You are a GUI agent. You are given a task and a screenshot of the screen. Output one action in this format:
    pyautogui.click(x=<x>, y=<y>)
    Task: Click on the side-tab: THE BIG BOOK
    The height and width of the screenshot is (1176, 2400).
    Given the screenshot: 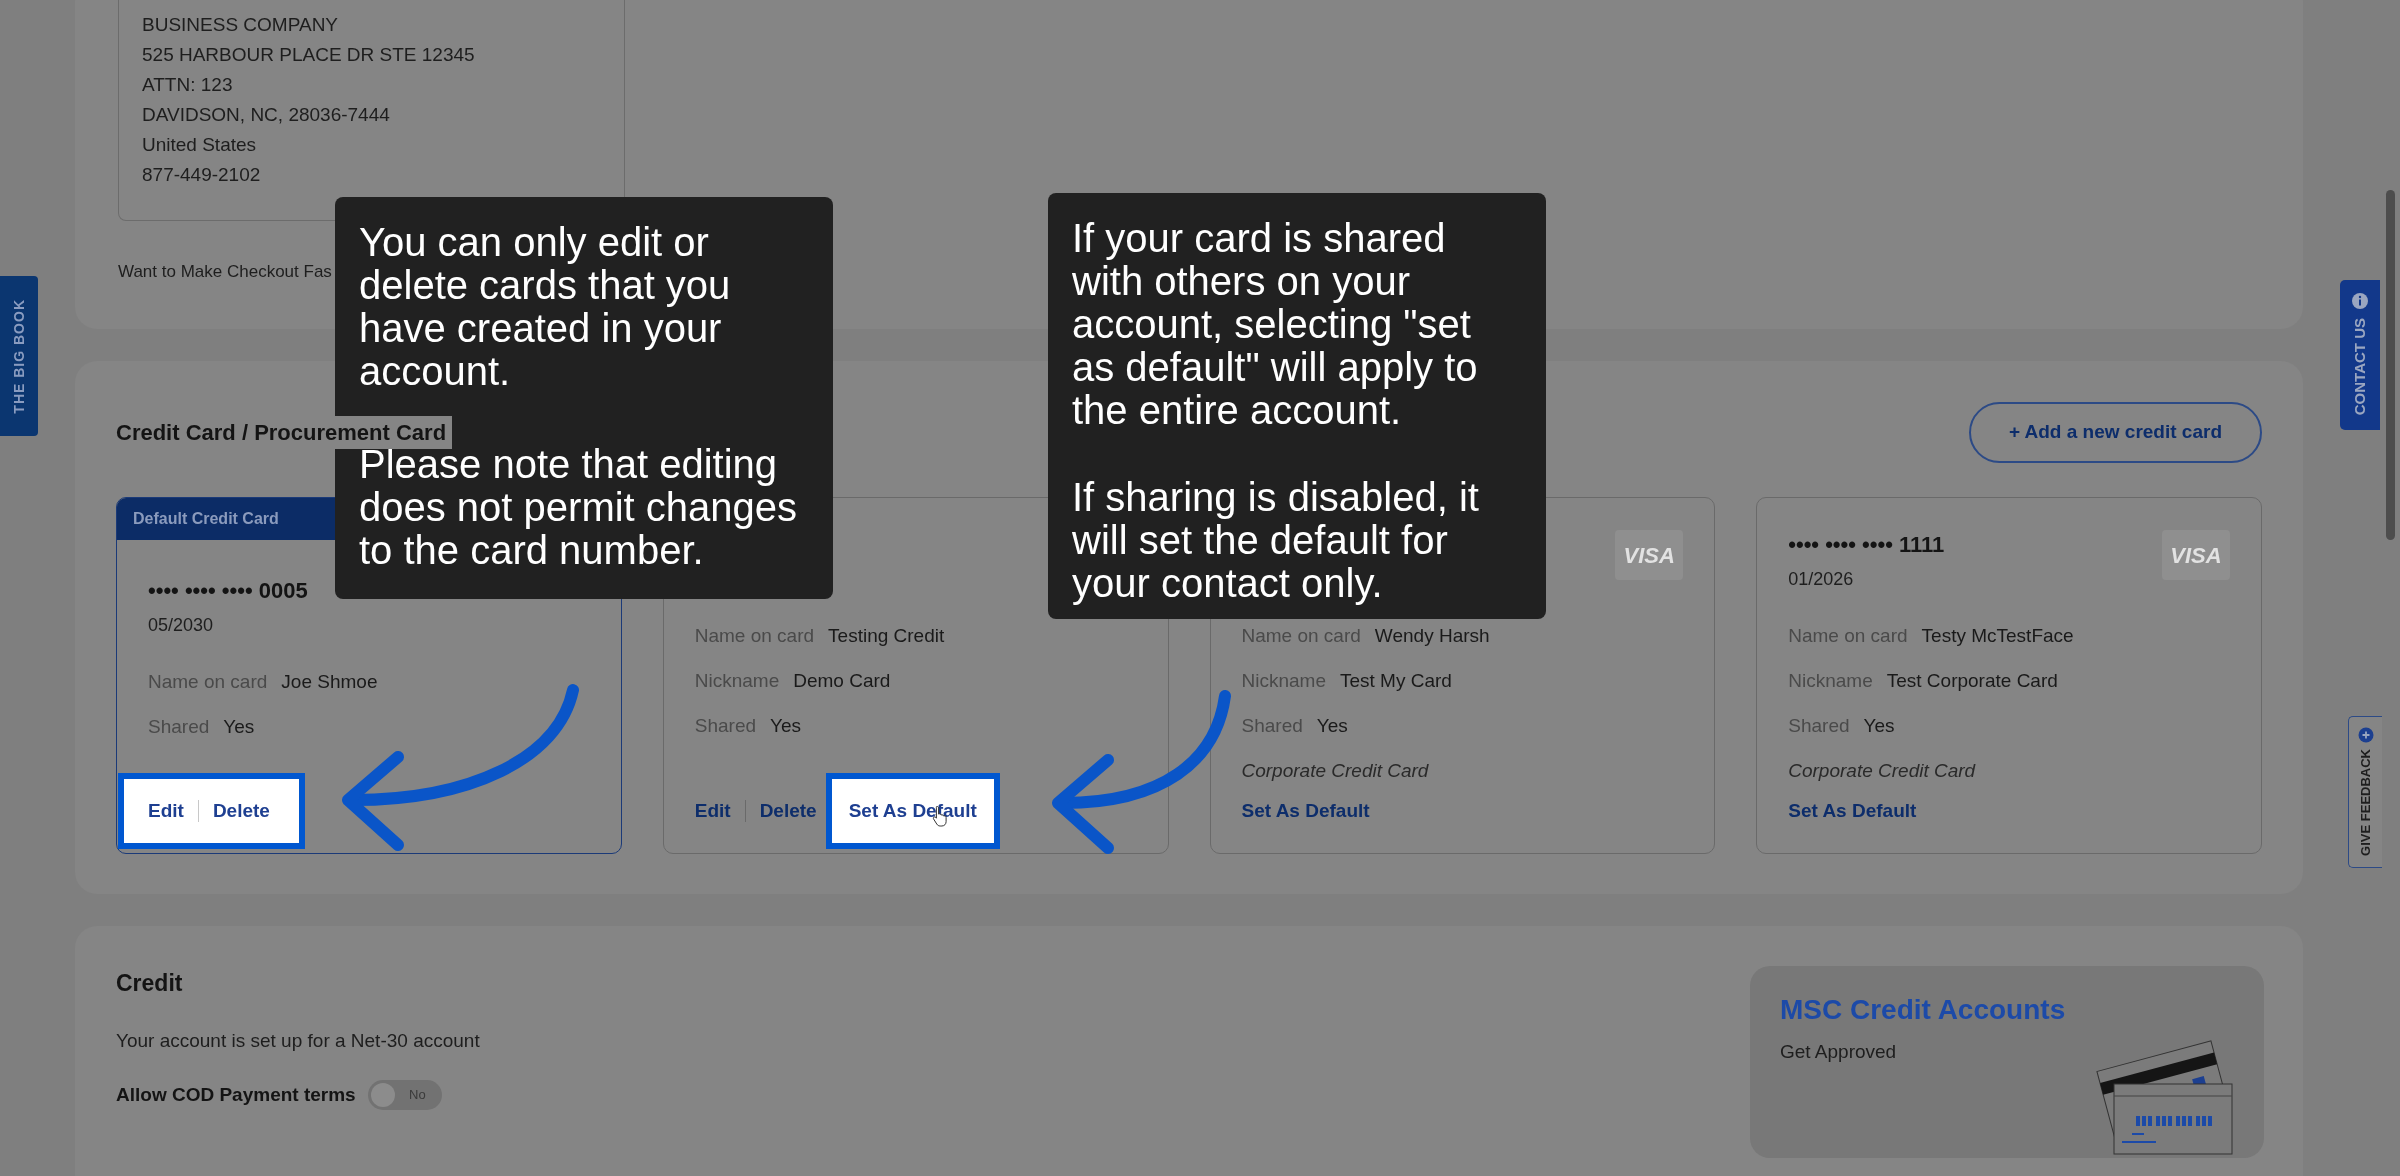 What is the action you would take?
    pyautogui.click(x=19, y=356)
    